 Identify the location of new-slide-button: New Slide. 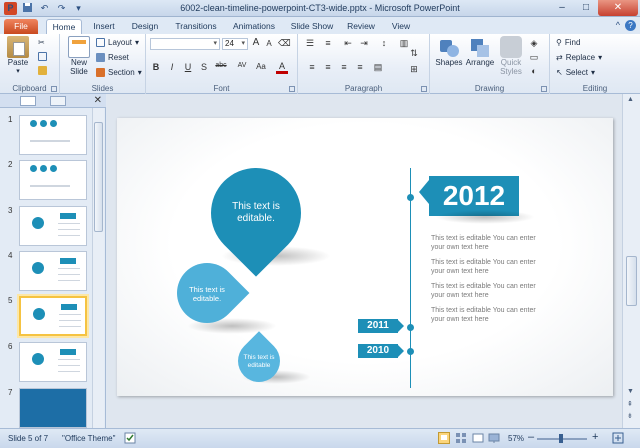
(79, 56).